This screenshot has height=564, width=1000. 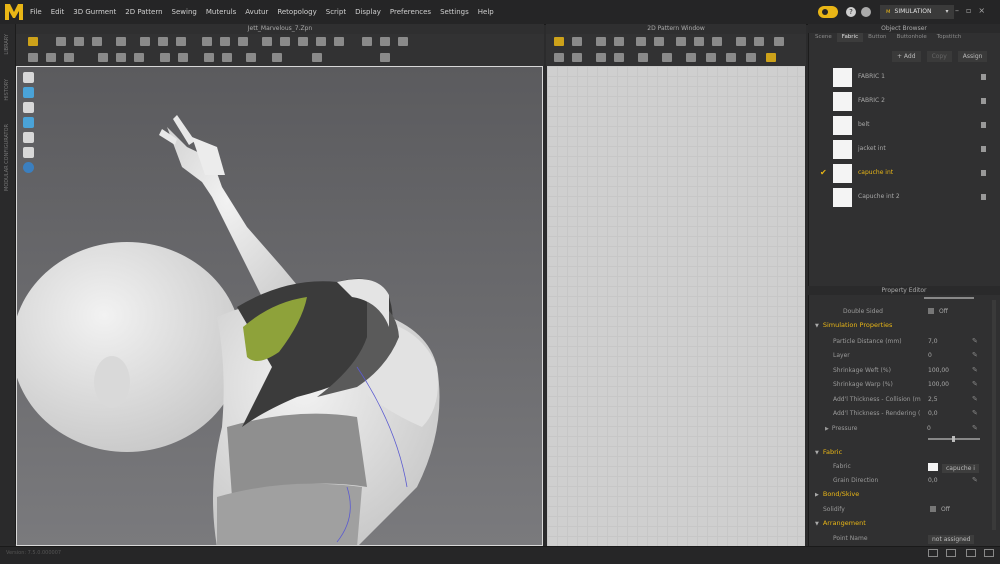 I want to click on point-name-select: not assigned, so click(x=951, y=539).